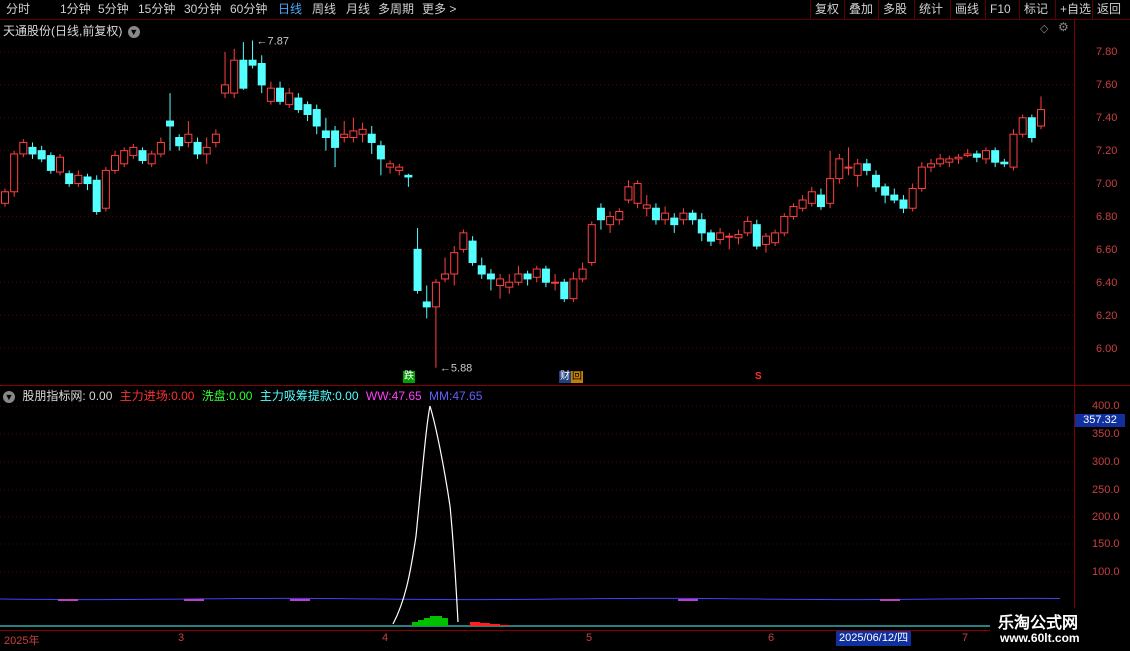 This screenshot has height=651, width=1130. What do you see at coordinates (1075, 9) in the screenshot?
I see `toolbar-button: +自选` at bounding box center [1075, 9].